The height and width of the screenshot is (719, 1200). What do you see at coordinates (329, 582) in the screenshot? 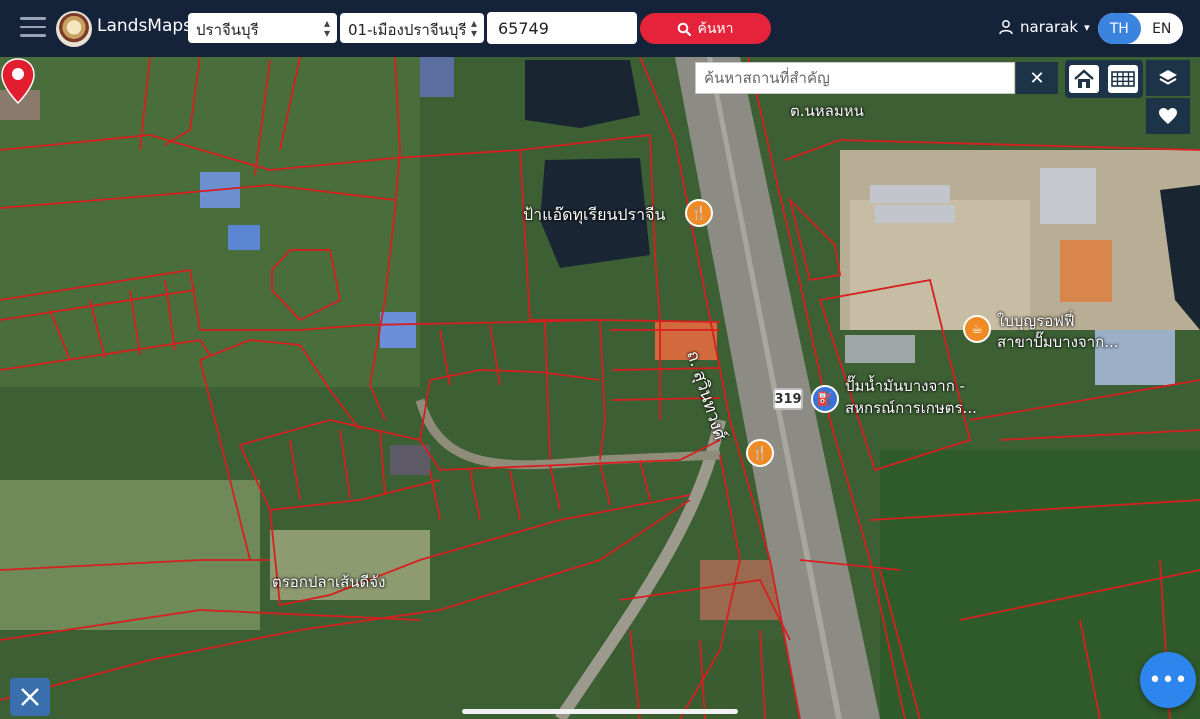
I see `map-label-marker: ตรอกปลาเส้นดีจัง` at bounding box center [329, 582].